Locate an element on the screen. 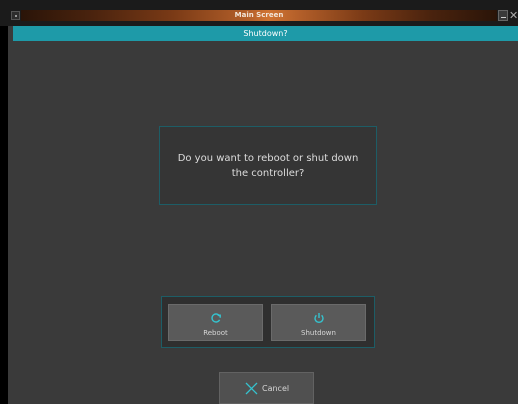 This screenshot has height=404, width=518. reboot-button: Reboot is located at coordinates (215, 322).